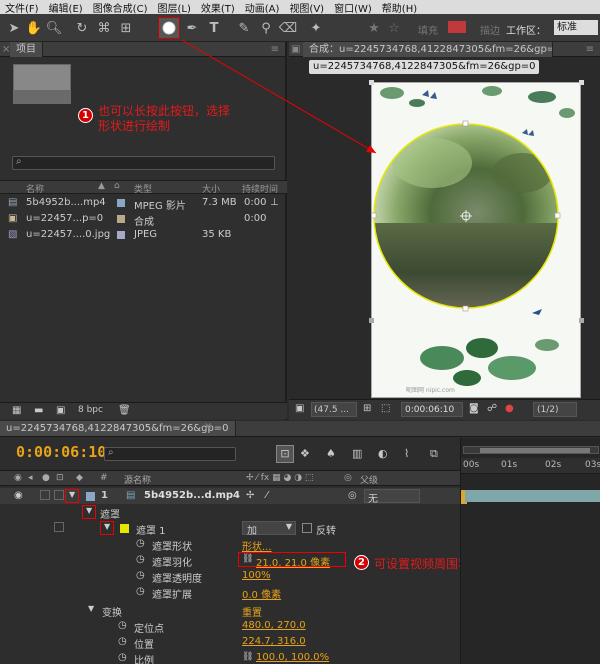  I want to click on graph-editor-icon: ⌇, so click(406, 453).